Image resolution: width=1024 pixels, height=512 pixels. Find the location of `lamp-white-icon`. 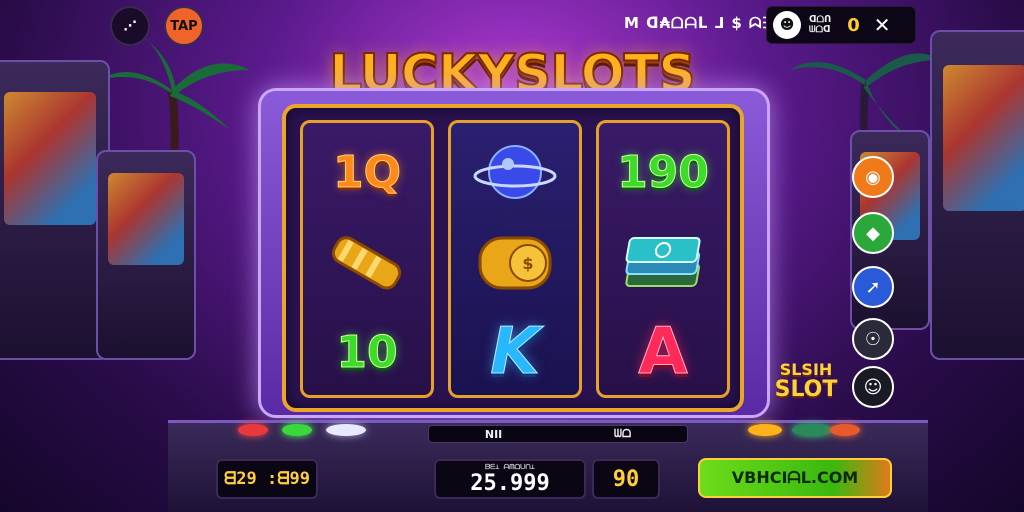

lamp-white-icon is located at coordinates (346, 430).